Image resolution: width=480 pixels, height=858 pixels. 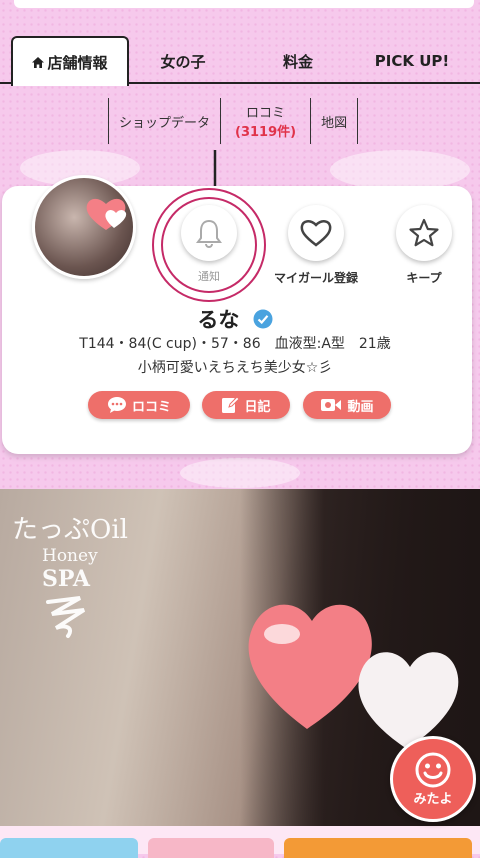 I want to click on tab-label: PICK UP!, so click(x=412, y=61).